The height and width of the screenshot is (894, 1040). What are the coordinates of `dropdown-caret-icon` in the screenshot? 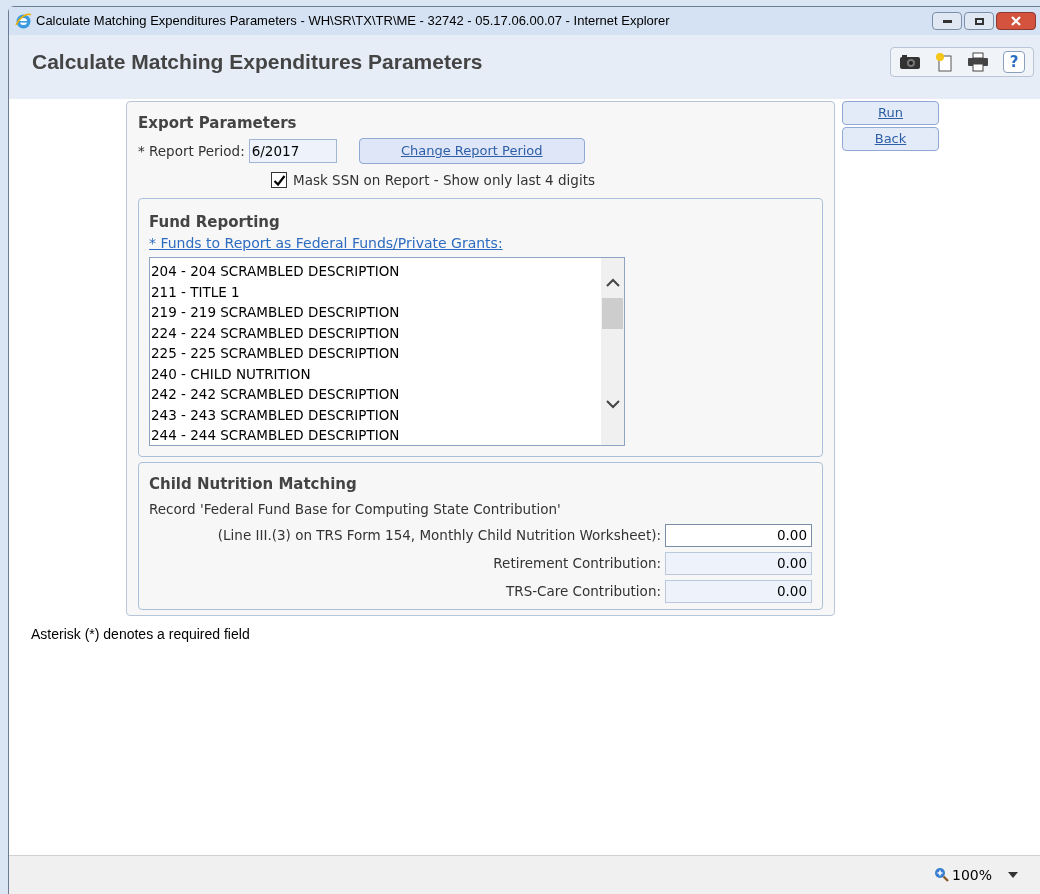 It's located at (1013, 875).